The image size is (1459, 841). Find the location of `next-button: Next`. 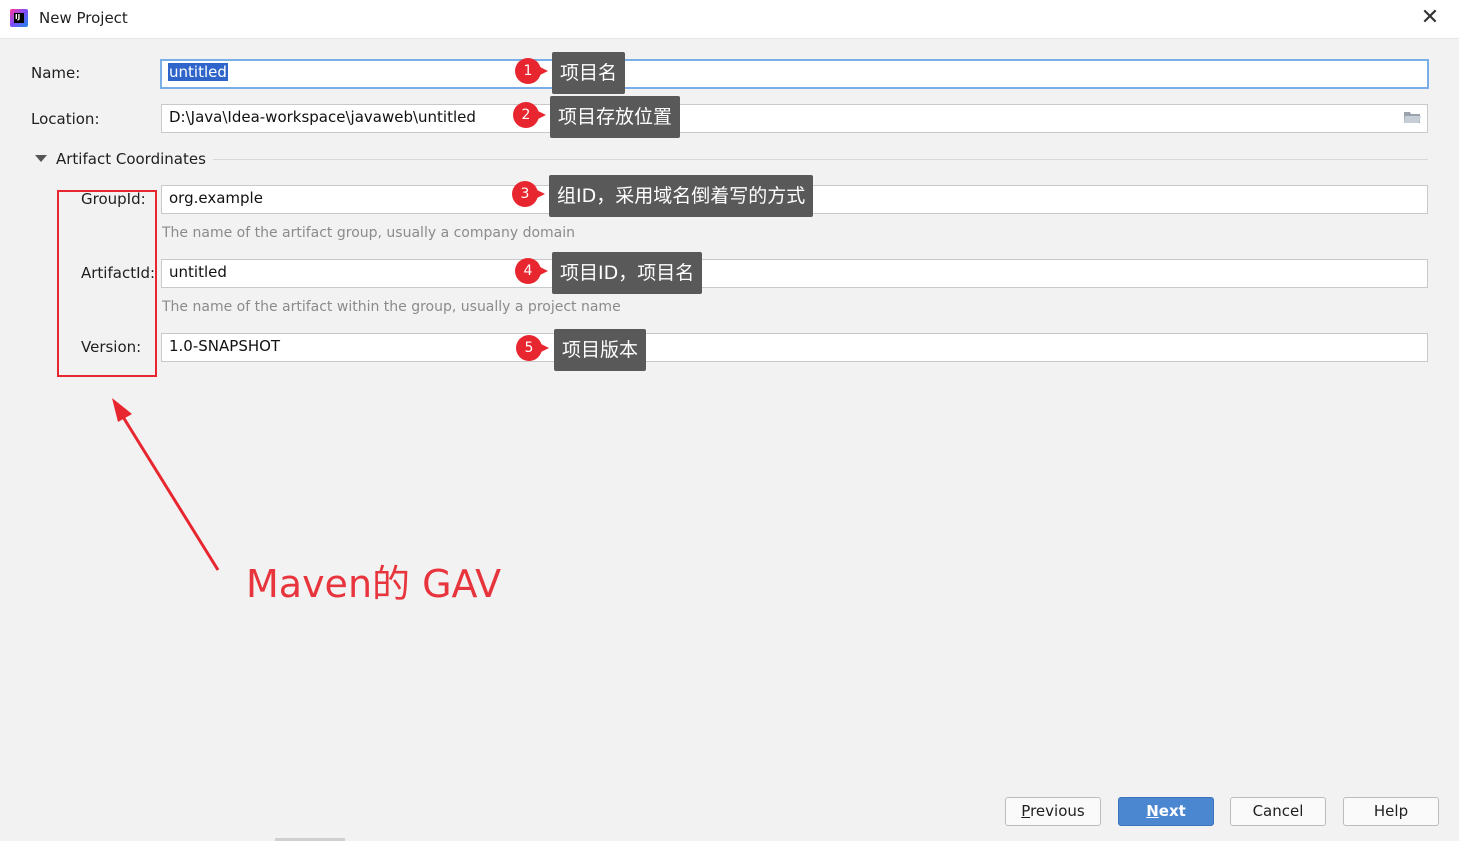

next-button: Next is located at coordinates (1166, 811).